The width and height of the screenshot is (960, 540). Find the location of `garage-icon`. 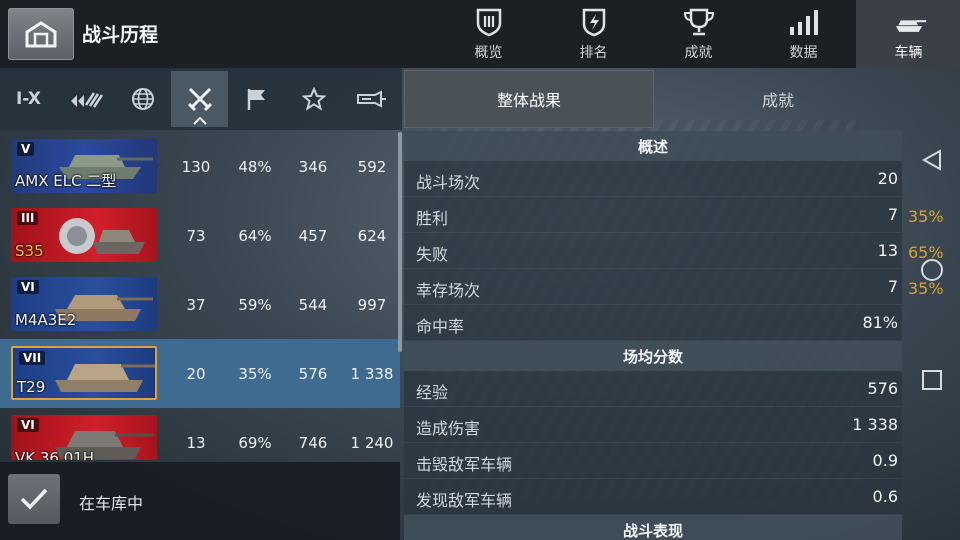

garage-icon is located at coordinates (41, 34).